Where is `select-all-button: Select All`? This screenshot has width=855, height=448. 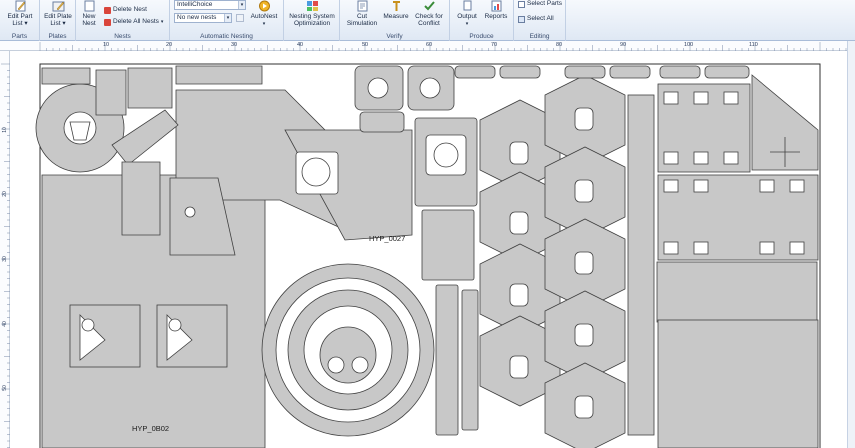
select-all-button: Select All is located at coordinates (536, 19).